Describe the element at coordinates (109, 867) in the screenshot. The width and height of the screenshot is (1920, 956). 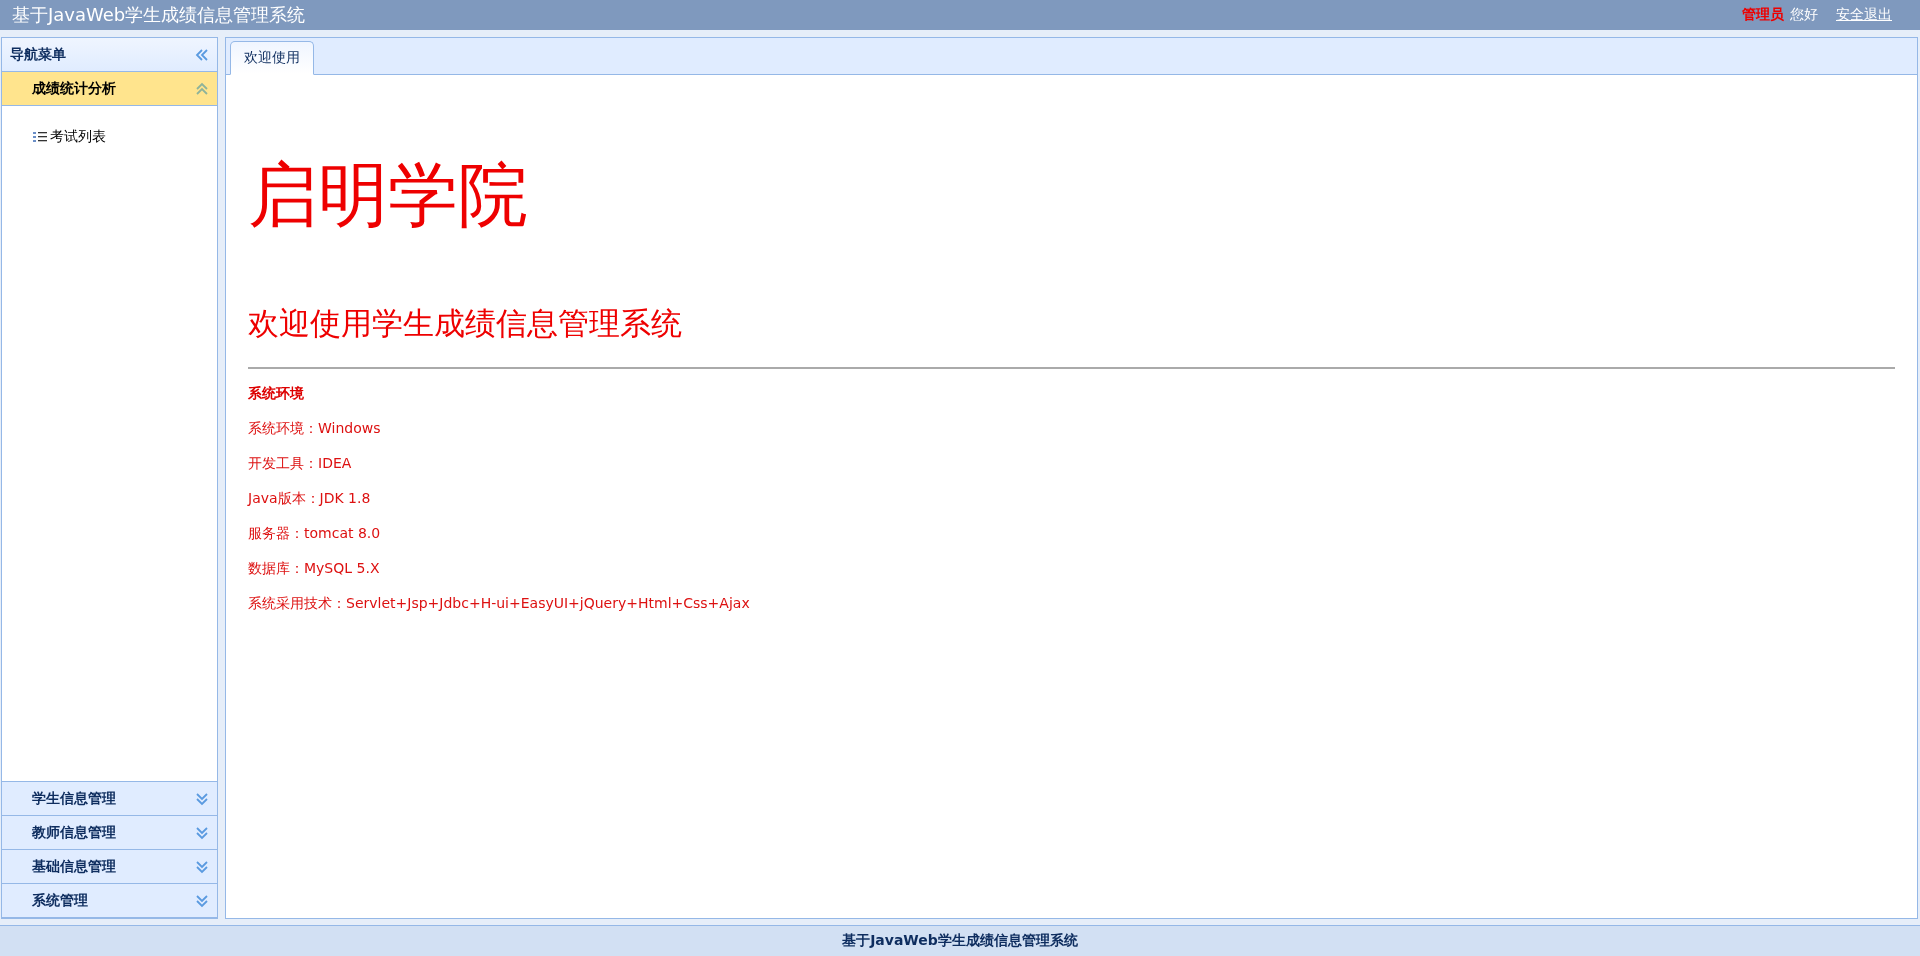
I see `menu-section-header: 基础信息管理` at that location.